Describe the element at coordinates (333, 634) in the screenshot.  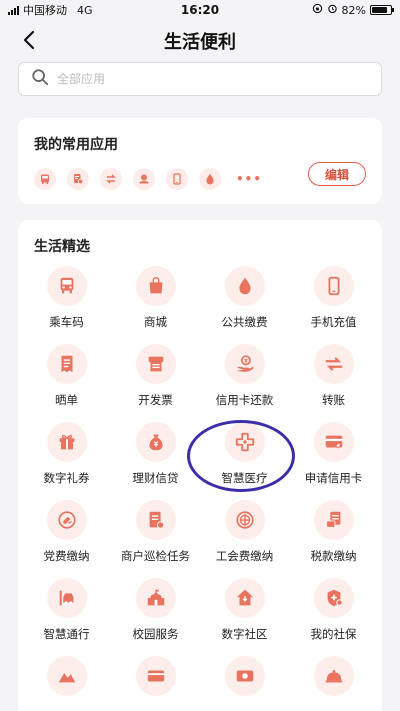
I see `grid-item-label: 我的社保` at that location.